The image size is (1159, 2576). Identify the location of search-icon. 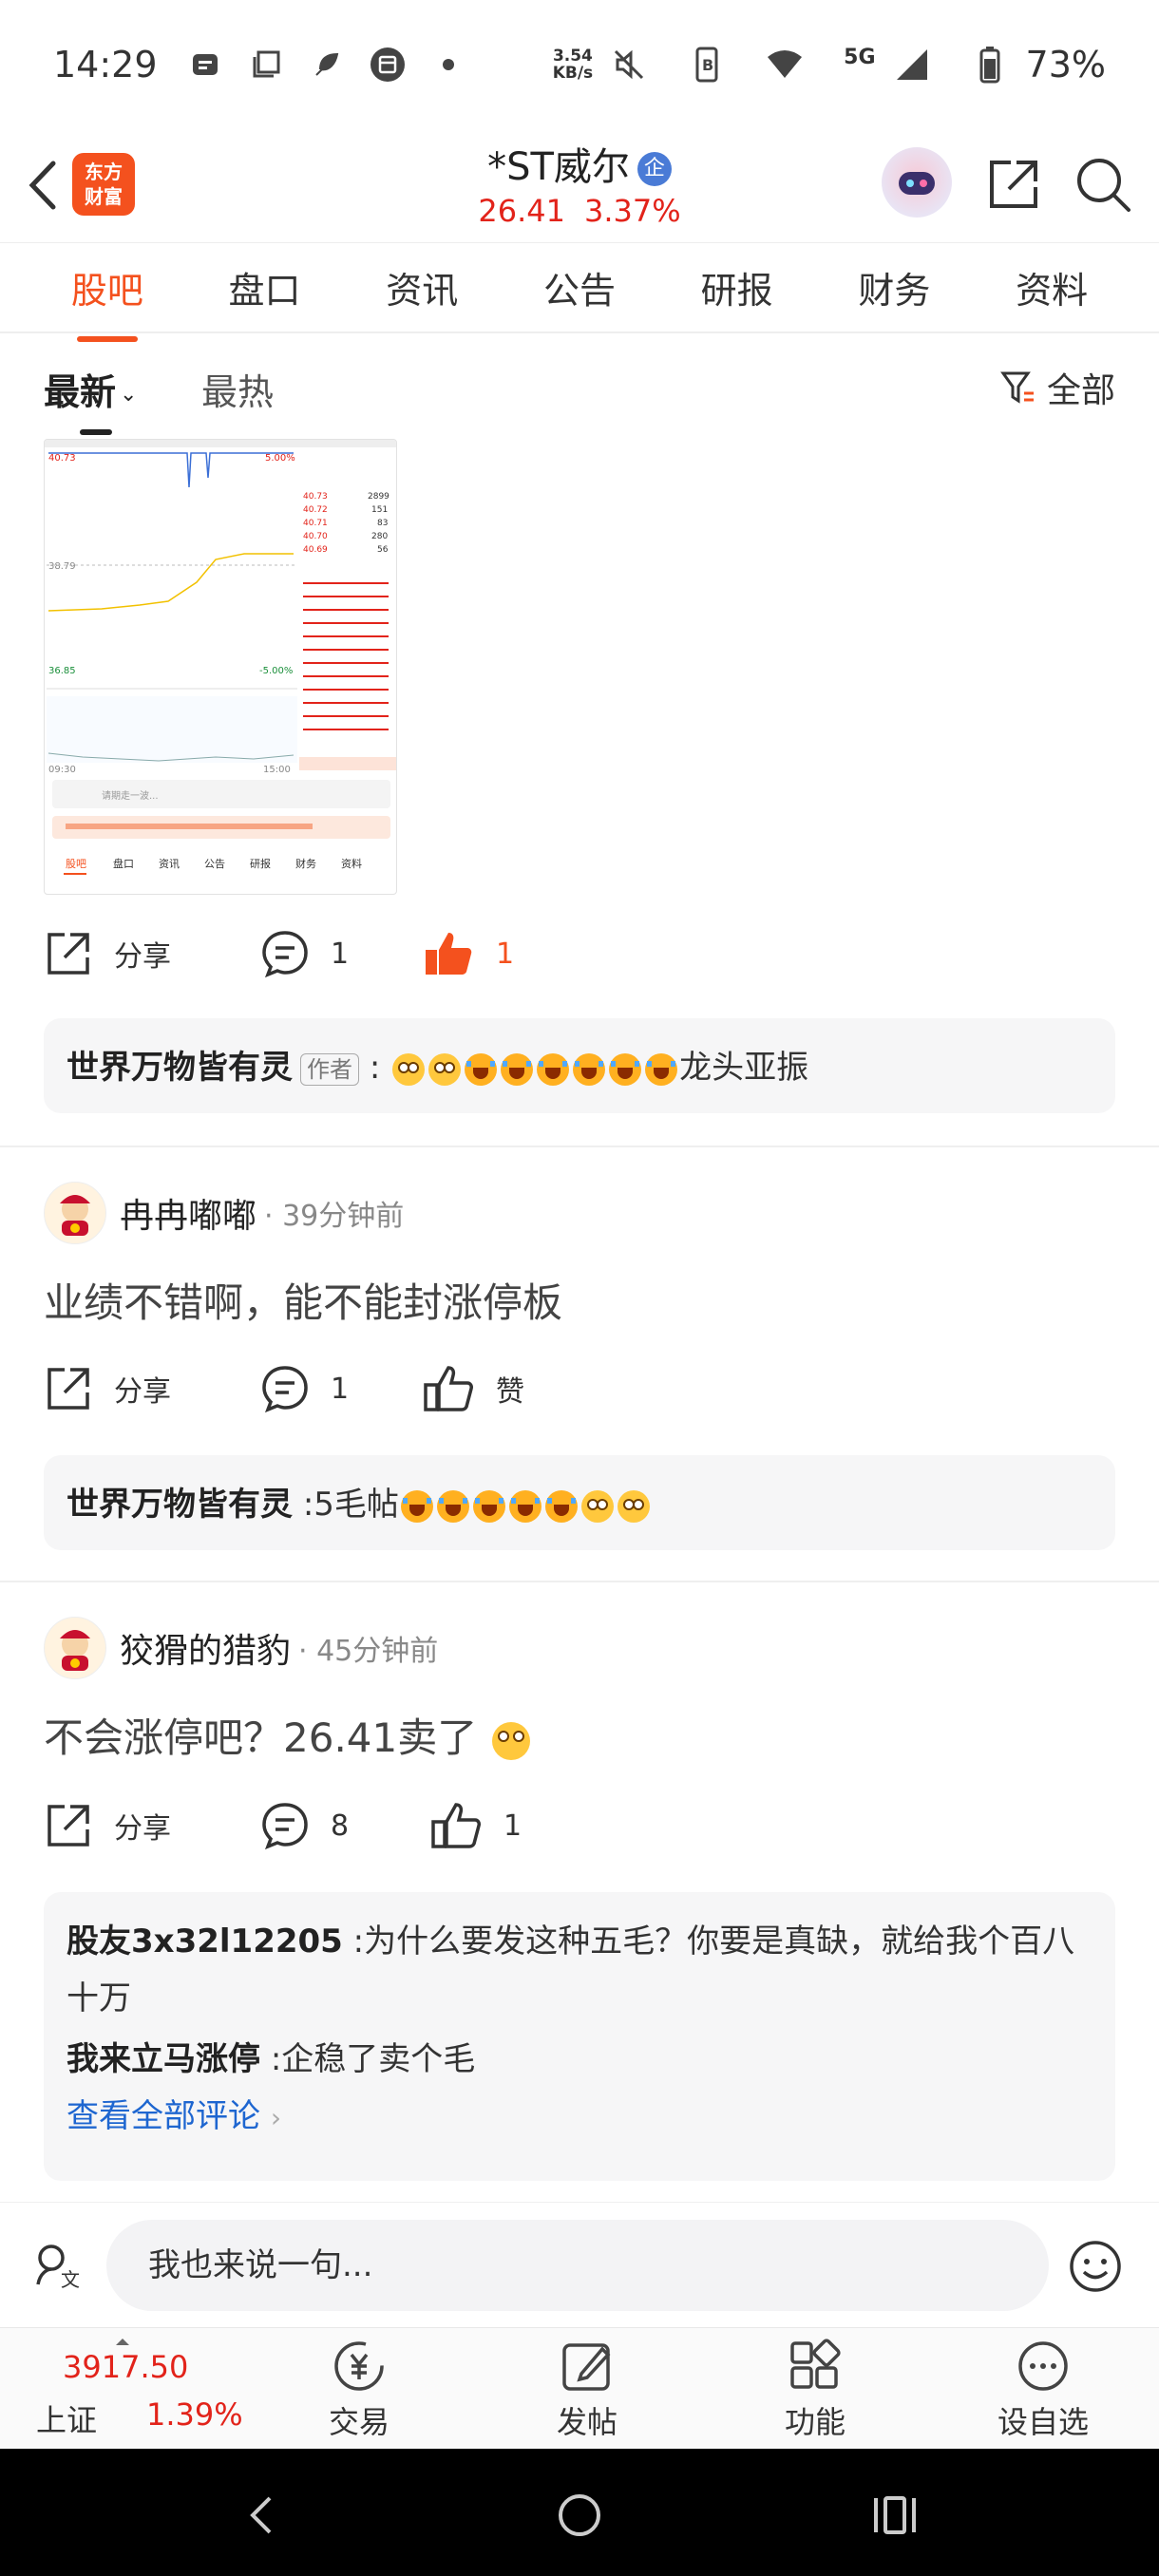
(1103, 184).